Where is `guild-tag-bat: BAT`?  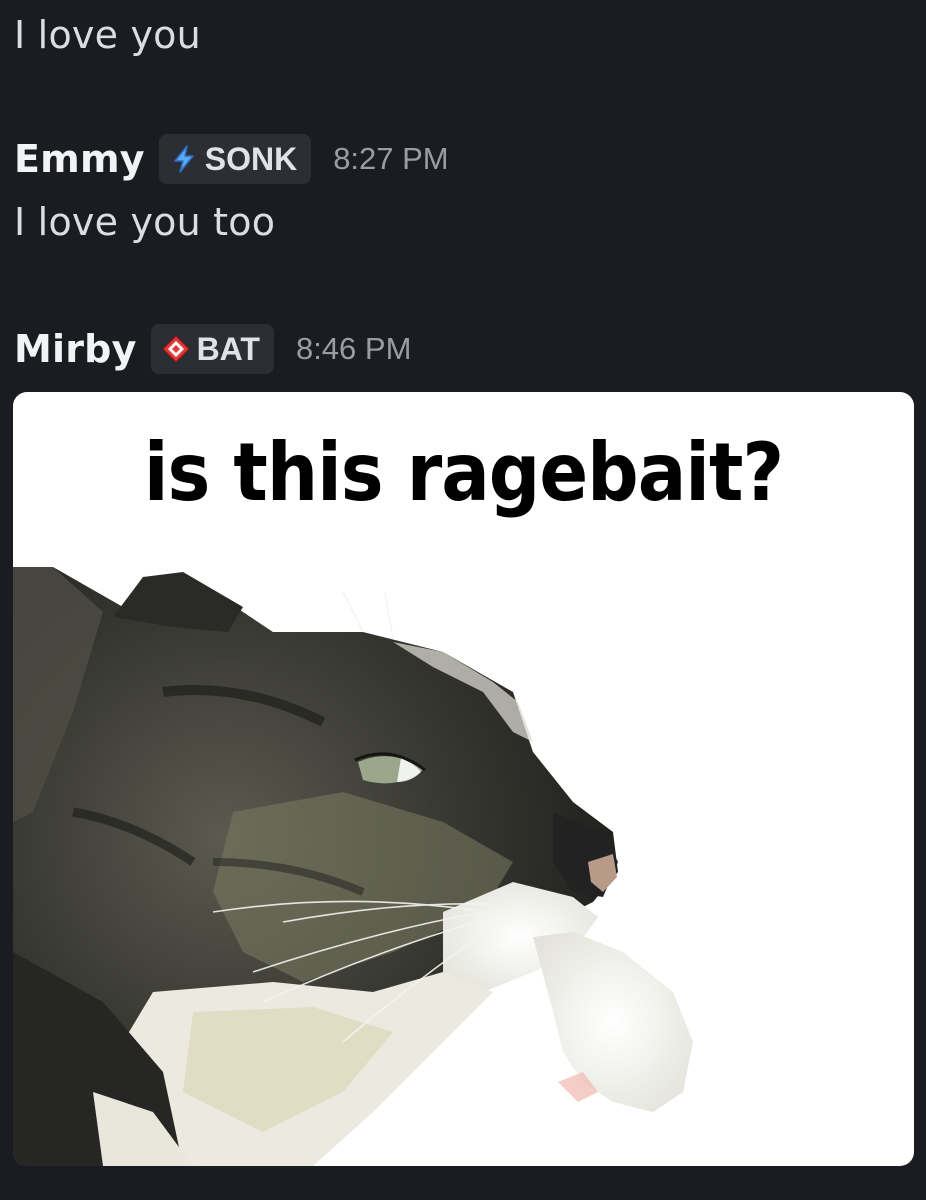 guild-tag-bat: BAT is located at coordinates (212, 349).